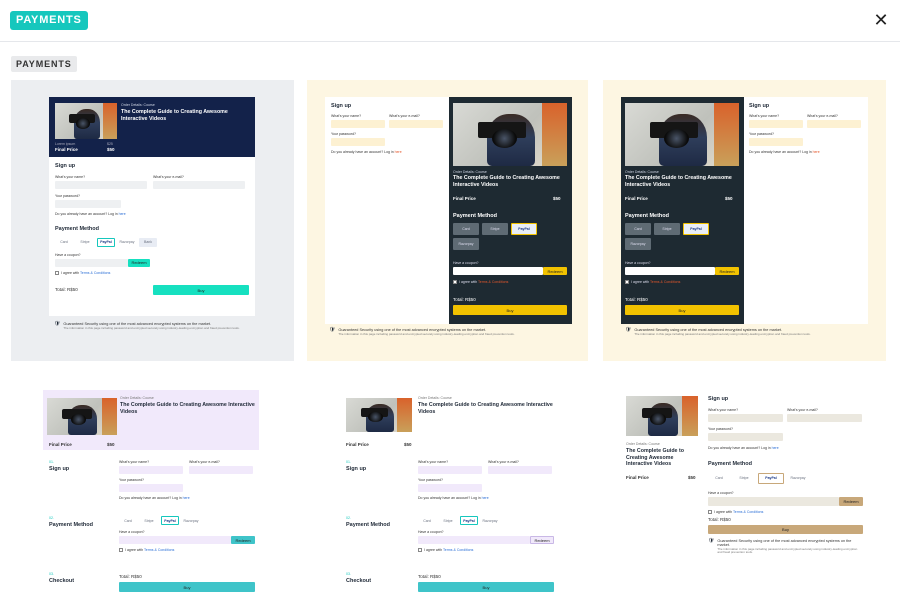  Describe the element at coordinates (348, 518) in the screenshot. I see `step2-number: 02.` at that location.